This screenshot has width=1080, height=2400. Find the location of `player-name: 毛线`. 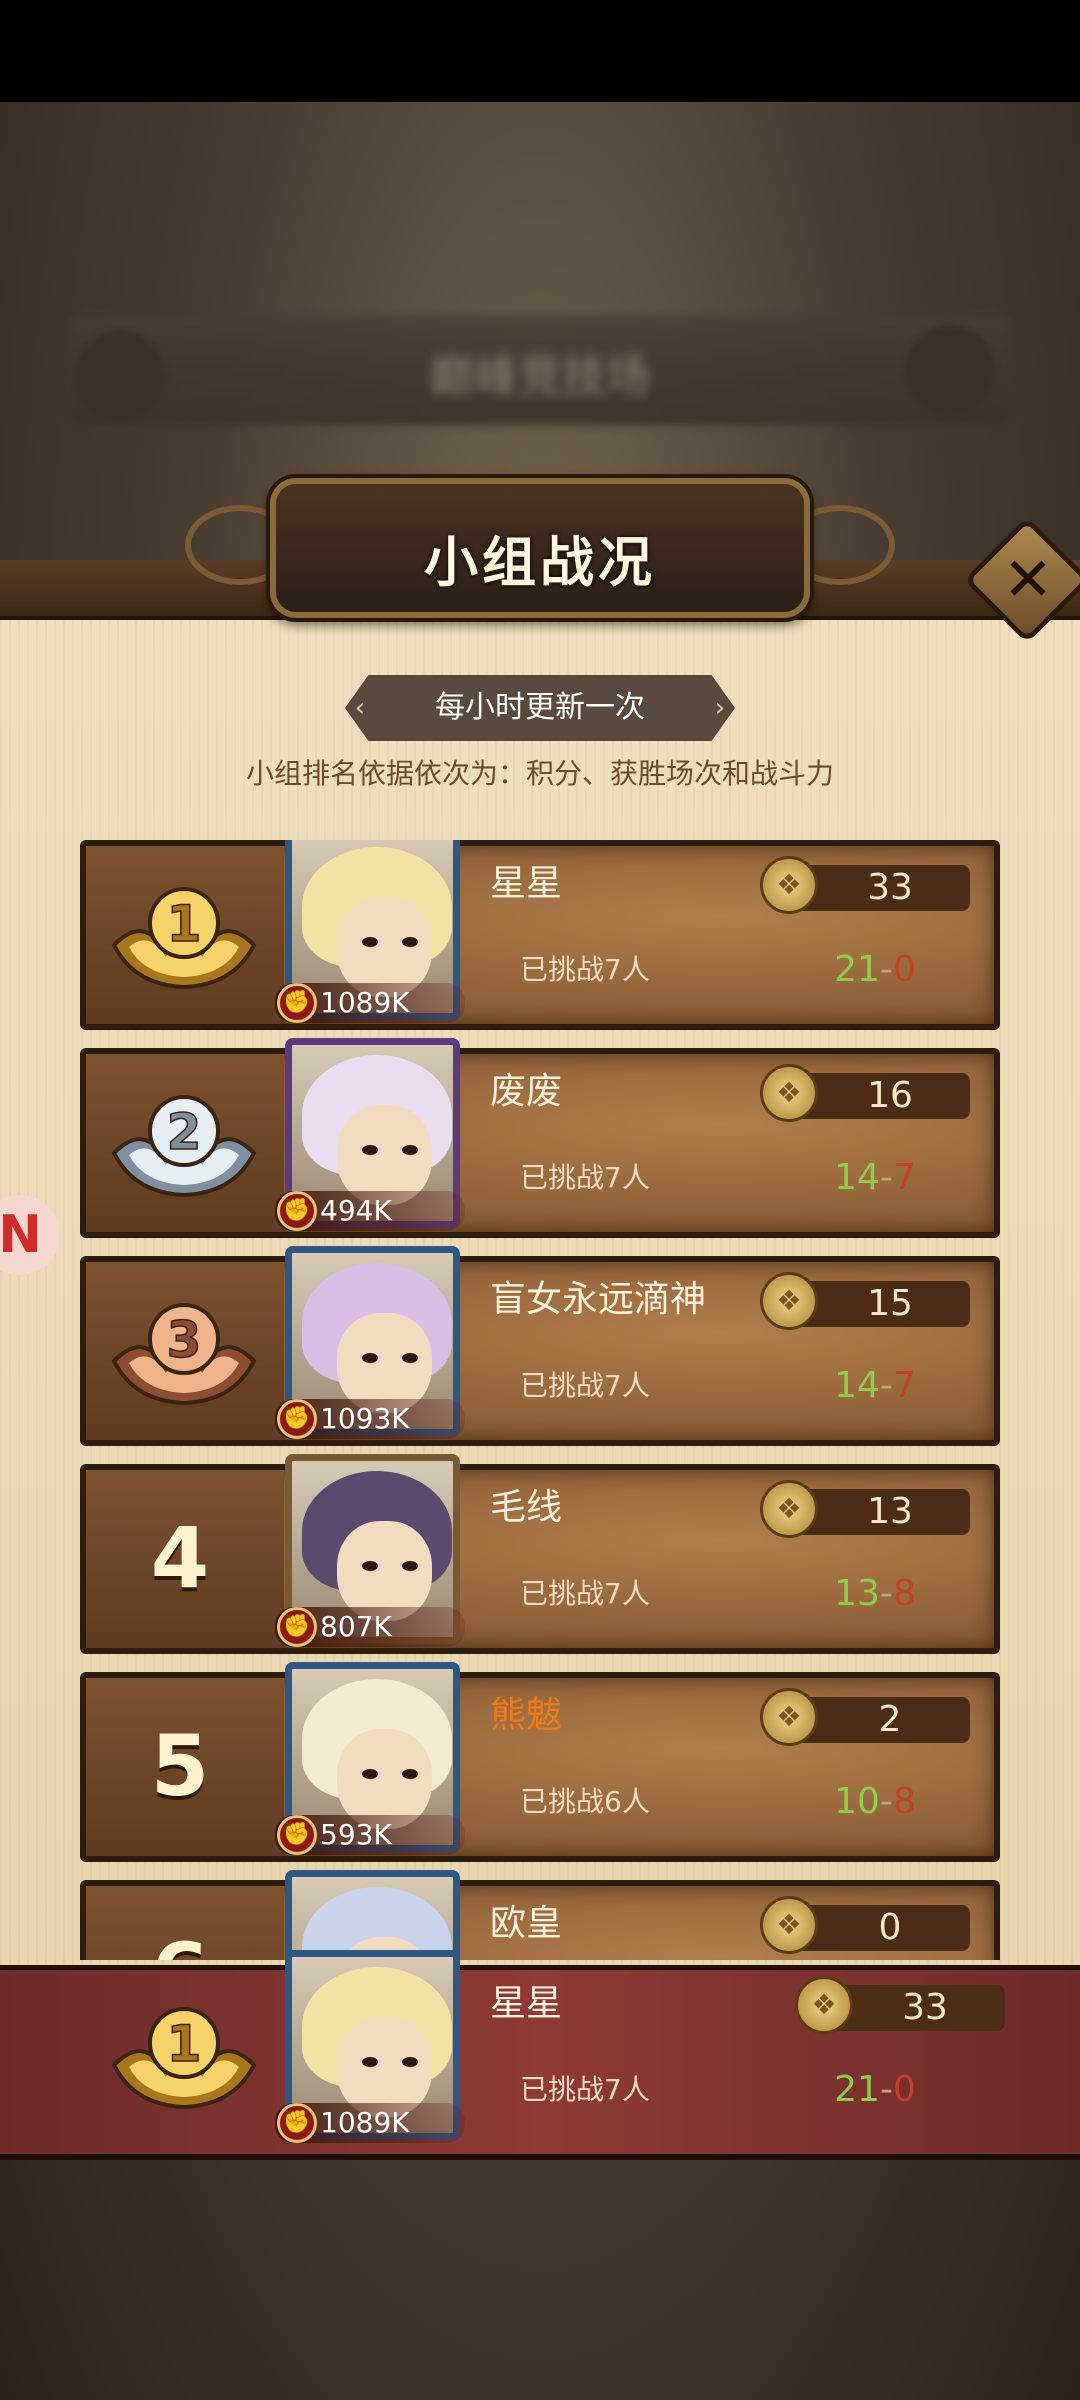

player-name: 毛线 is located at coordinates (526, 1507).